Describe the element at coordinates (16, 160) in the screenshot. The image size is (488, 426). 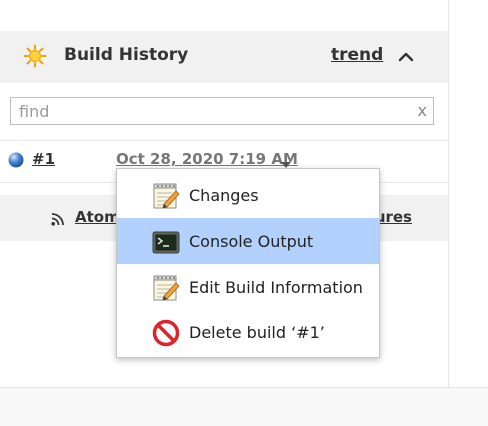
I see `blue-ball-icon` at that location.